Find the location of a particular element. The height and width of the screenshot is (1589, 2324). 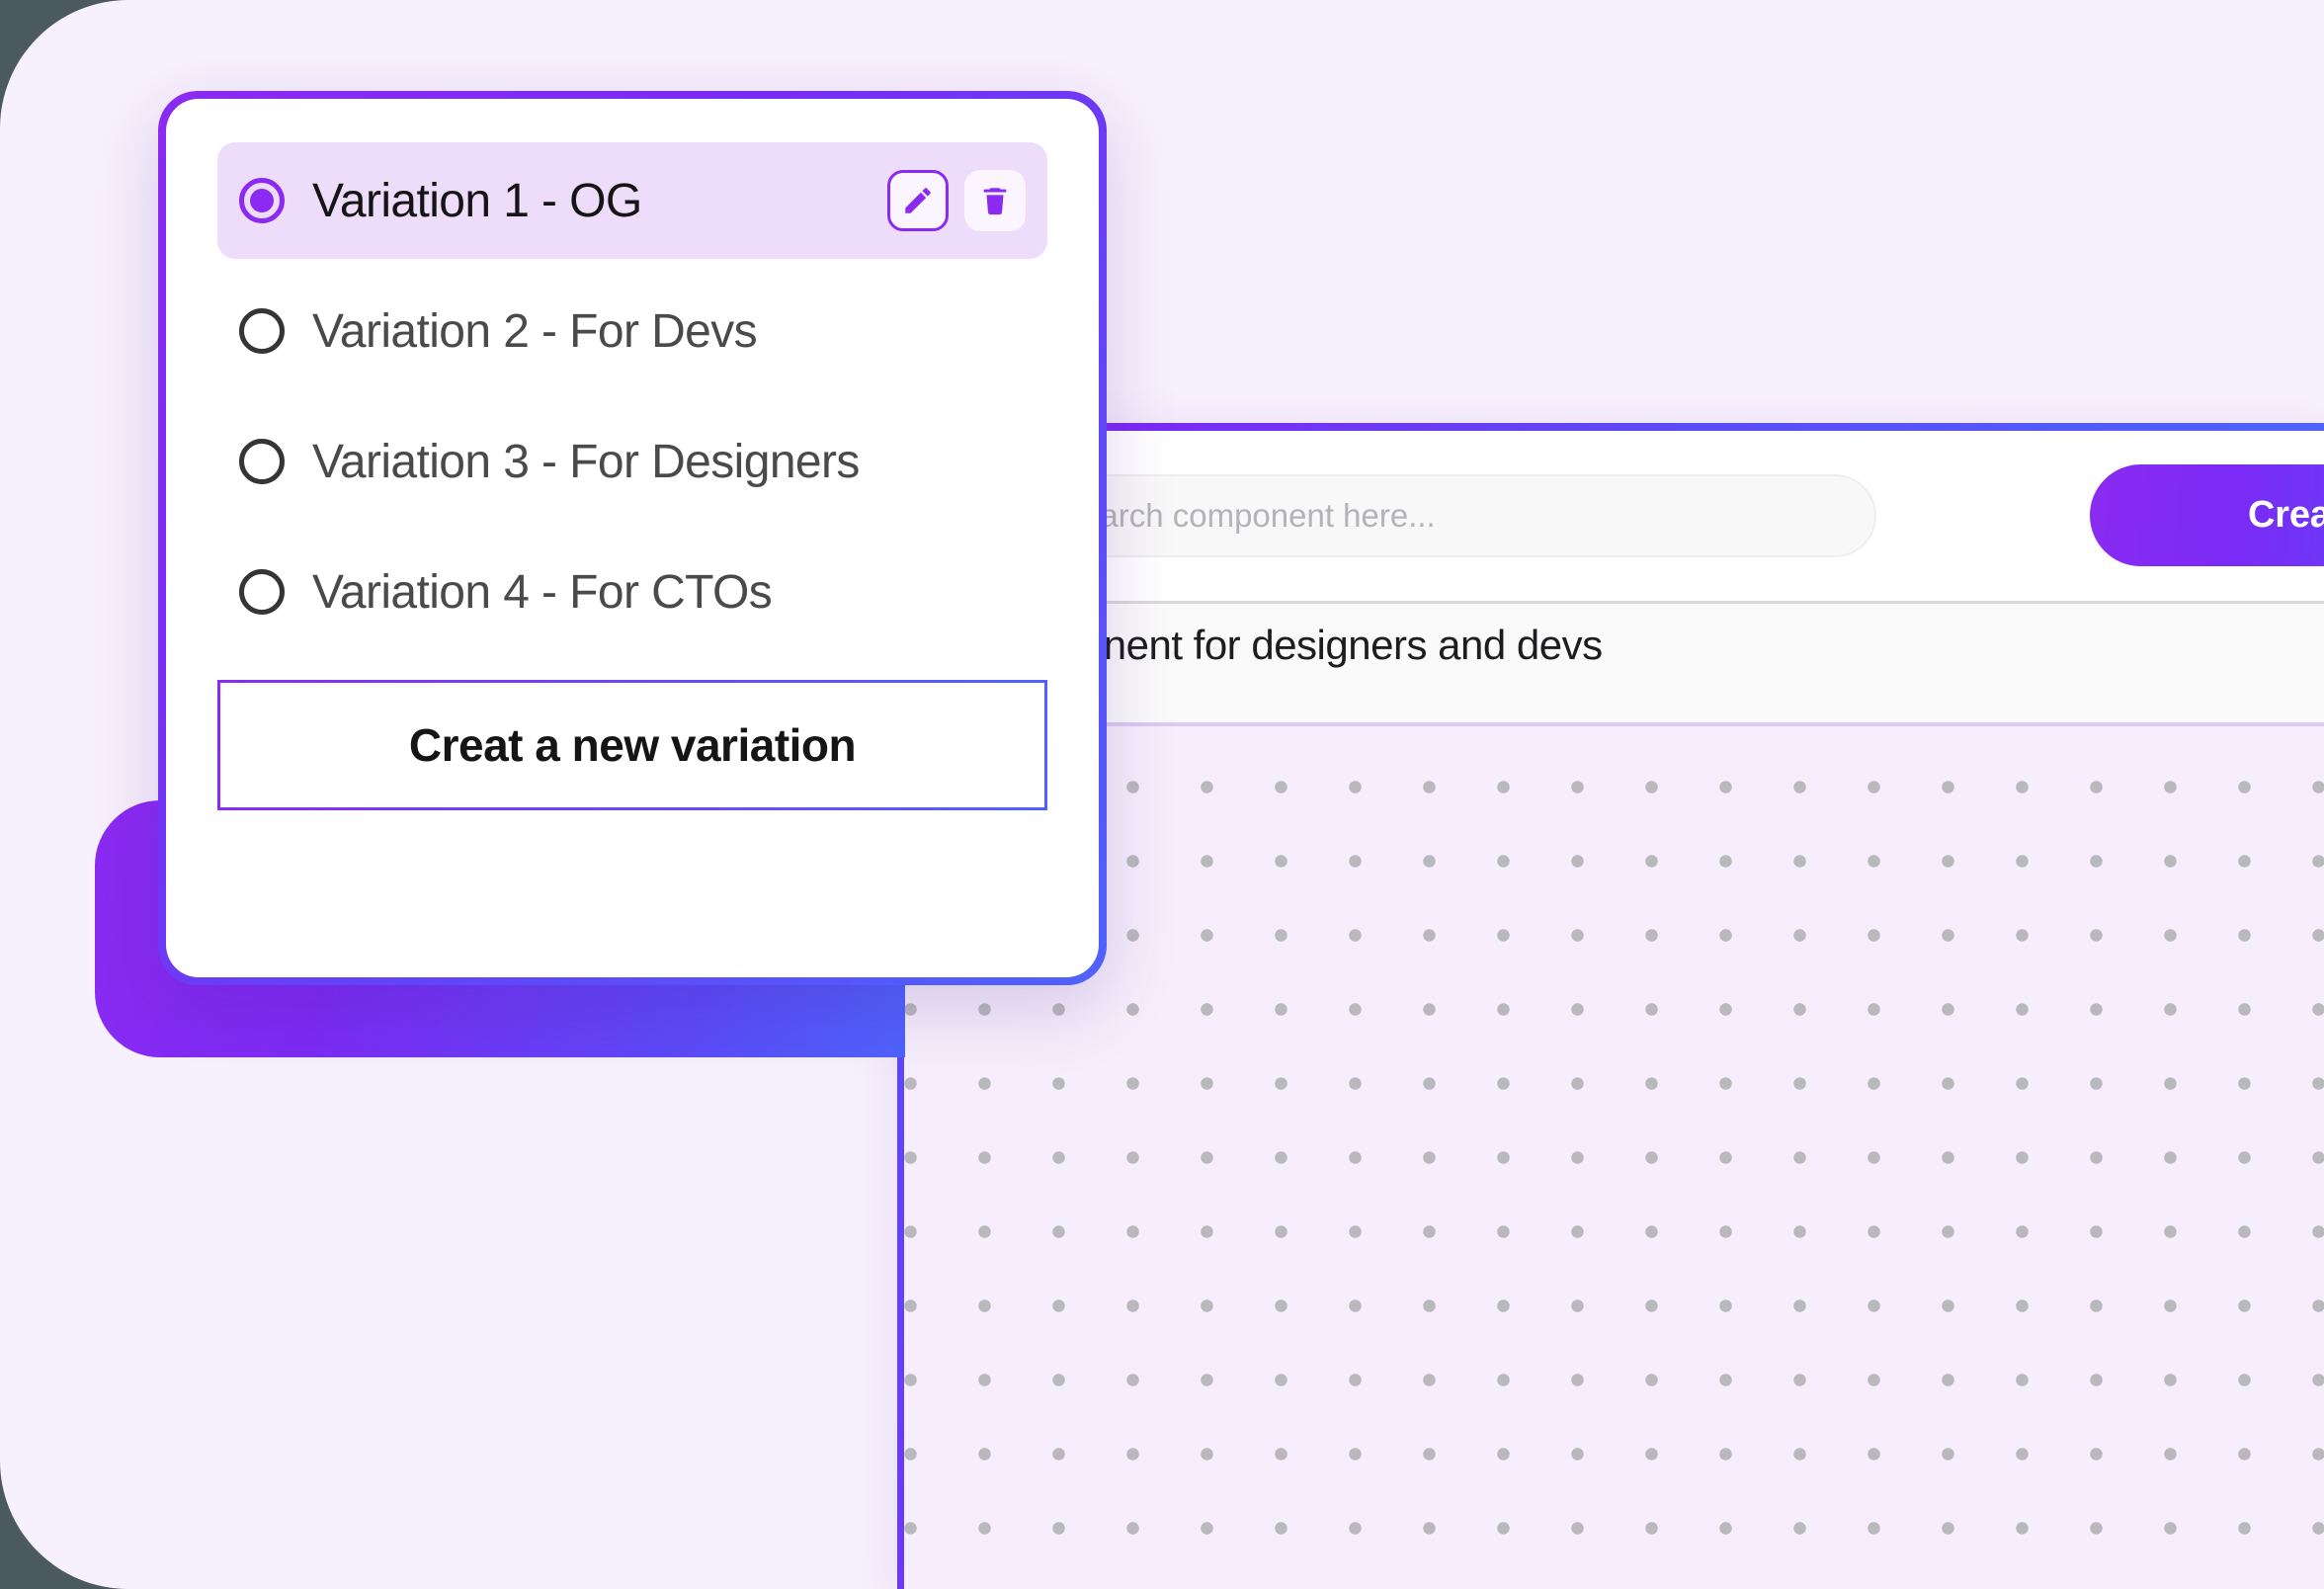

variation-label: Variation 3 - For Designers is located at coordinates (586, 461).